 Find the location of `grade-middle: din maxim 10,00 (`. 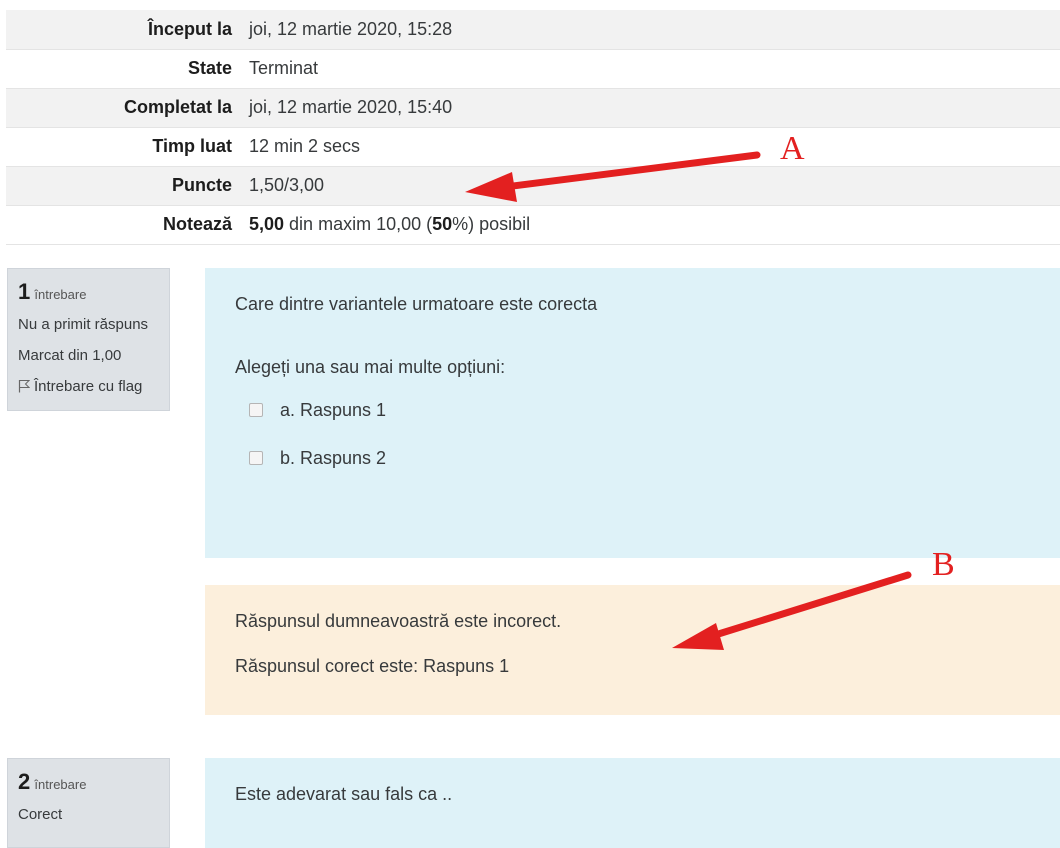

grade-middle: din maxim 10,00 ( is located at coordinates (358, 224).